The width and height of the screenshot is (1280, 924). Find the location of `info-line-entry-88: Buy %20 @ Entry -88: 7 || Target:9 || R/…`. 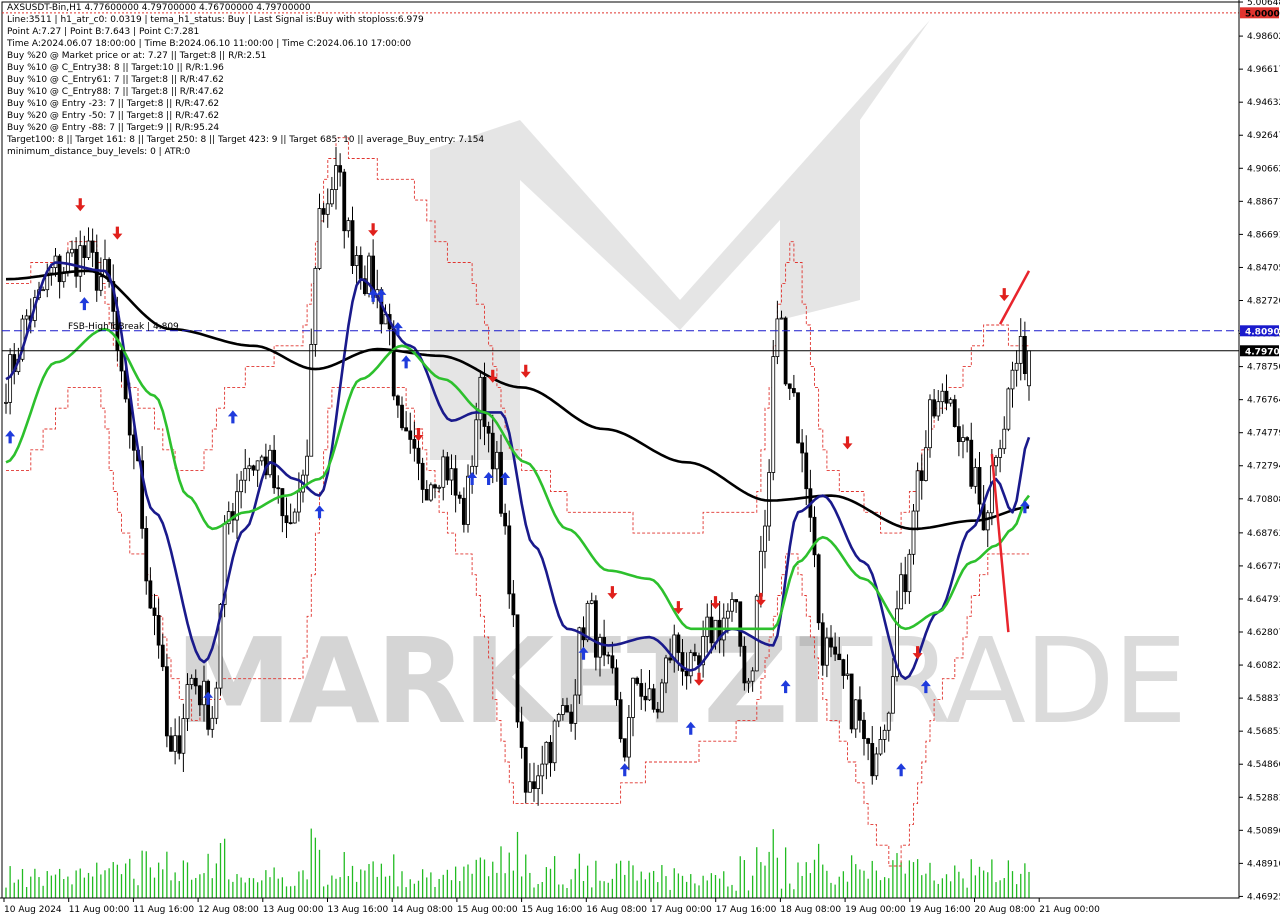

info-line-entry-88: Buy %20 @ Entry -88: 7 || Target:9 || R/… is located at coordinates (113, 128).